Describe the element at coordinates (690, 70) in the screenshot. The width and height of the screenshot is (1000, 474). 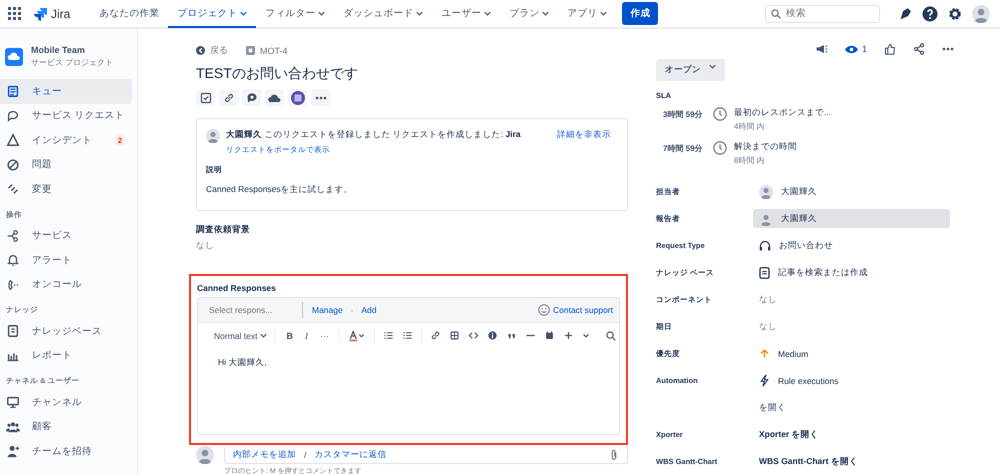
I see `status-dropdown: オープン` at that location.